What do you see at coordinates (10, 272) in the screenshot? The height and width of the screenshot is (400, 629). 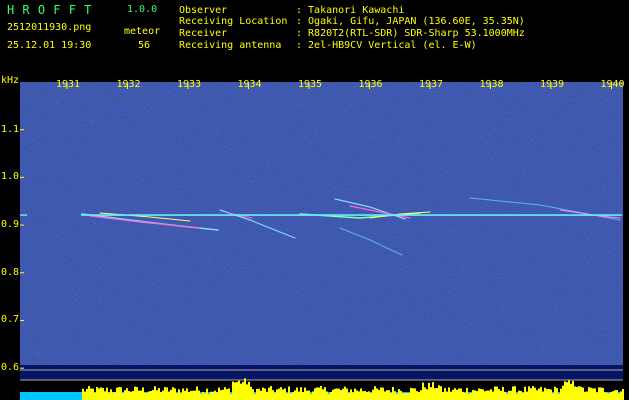 I see `frequency-tick-label: 0.8` at bounding box center [10, 272].